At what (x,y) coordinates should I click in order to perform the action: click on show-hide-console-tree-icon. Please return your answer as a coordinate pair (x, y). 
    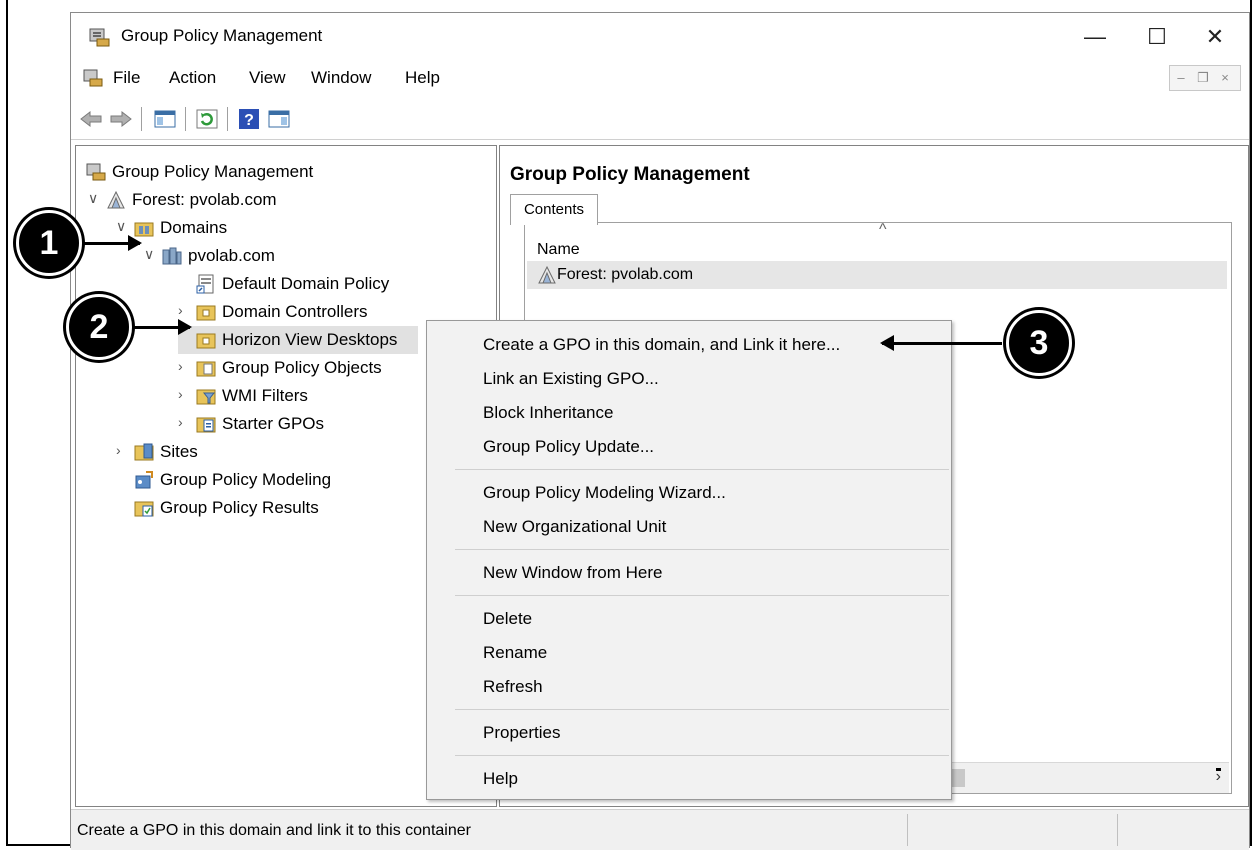
    Looking at the image, I should click on (165, 119).